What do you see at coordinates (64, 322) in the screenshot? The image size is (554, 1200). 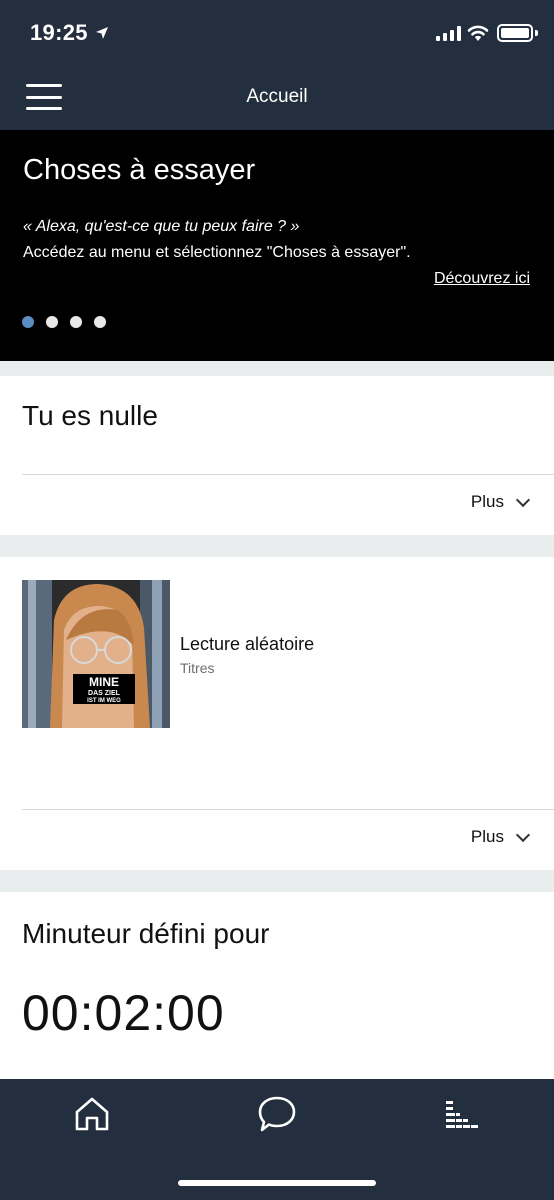 I see `carousel-pagination` at bounding box center [64, 322].